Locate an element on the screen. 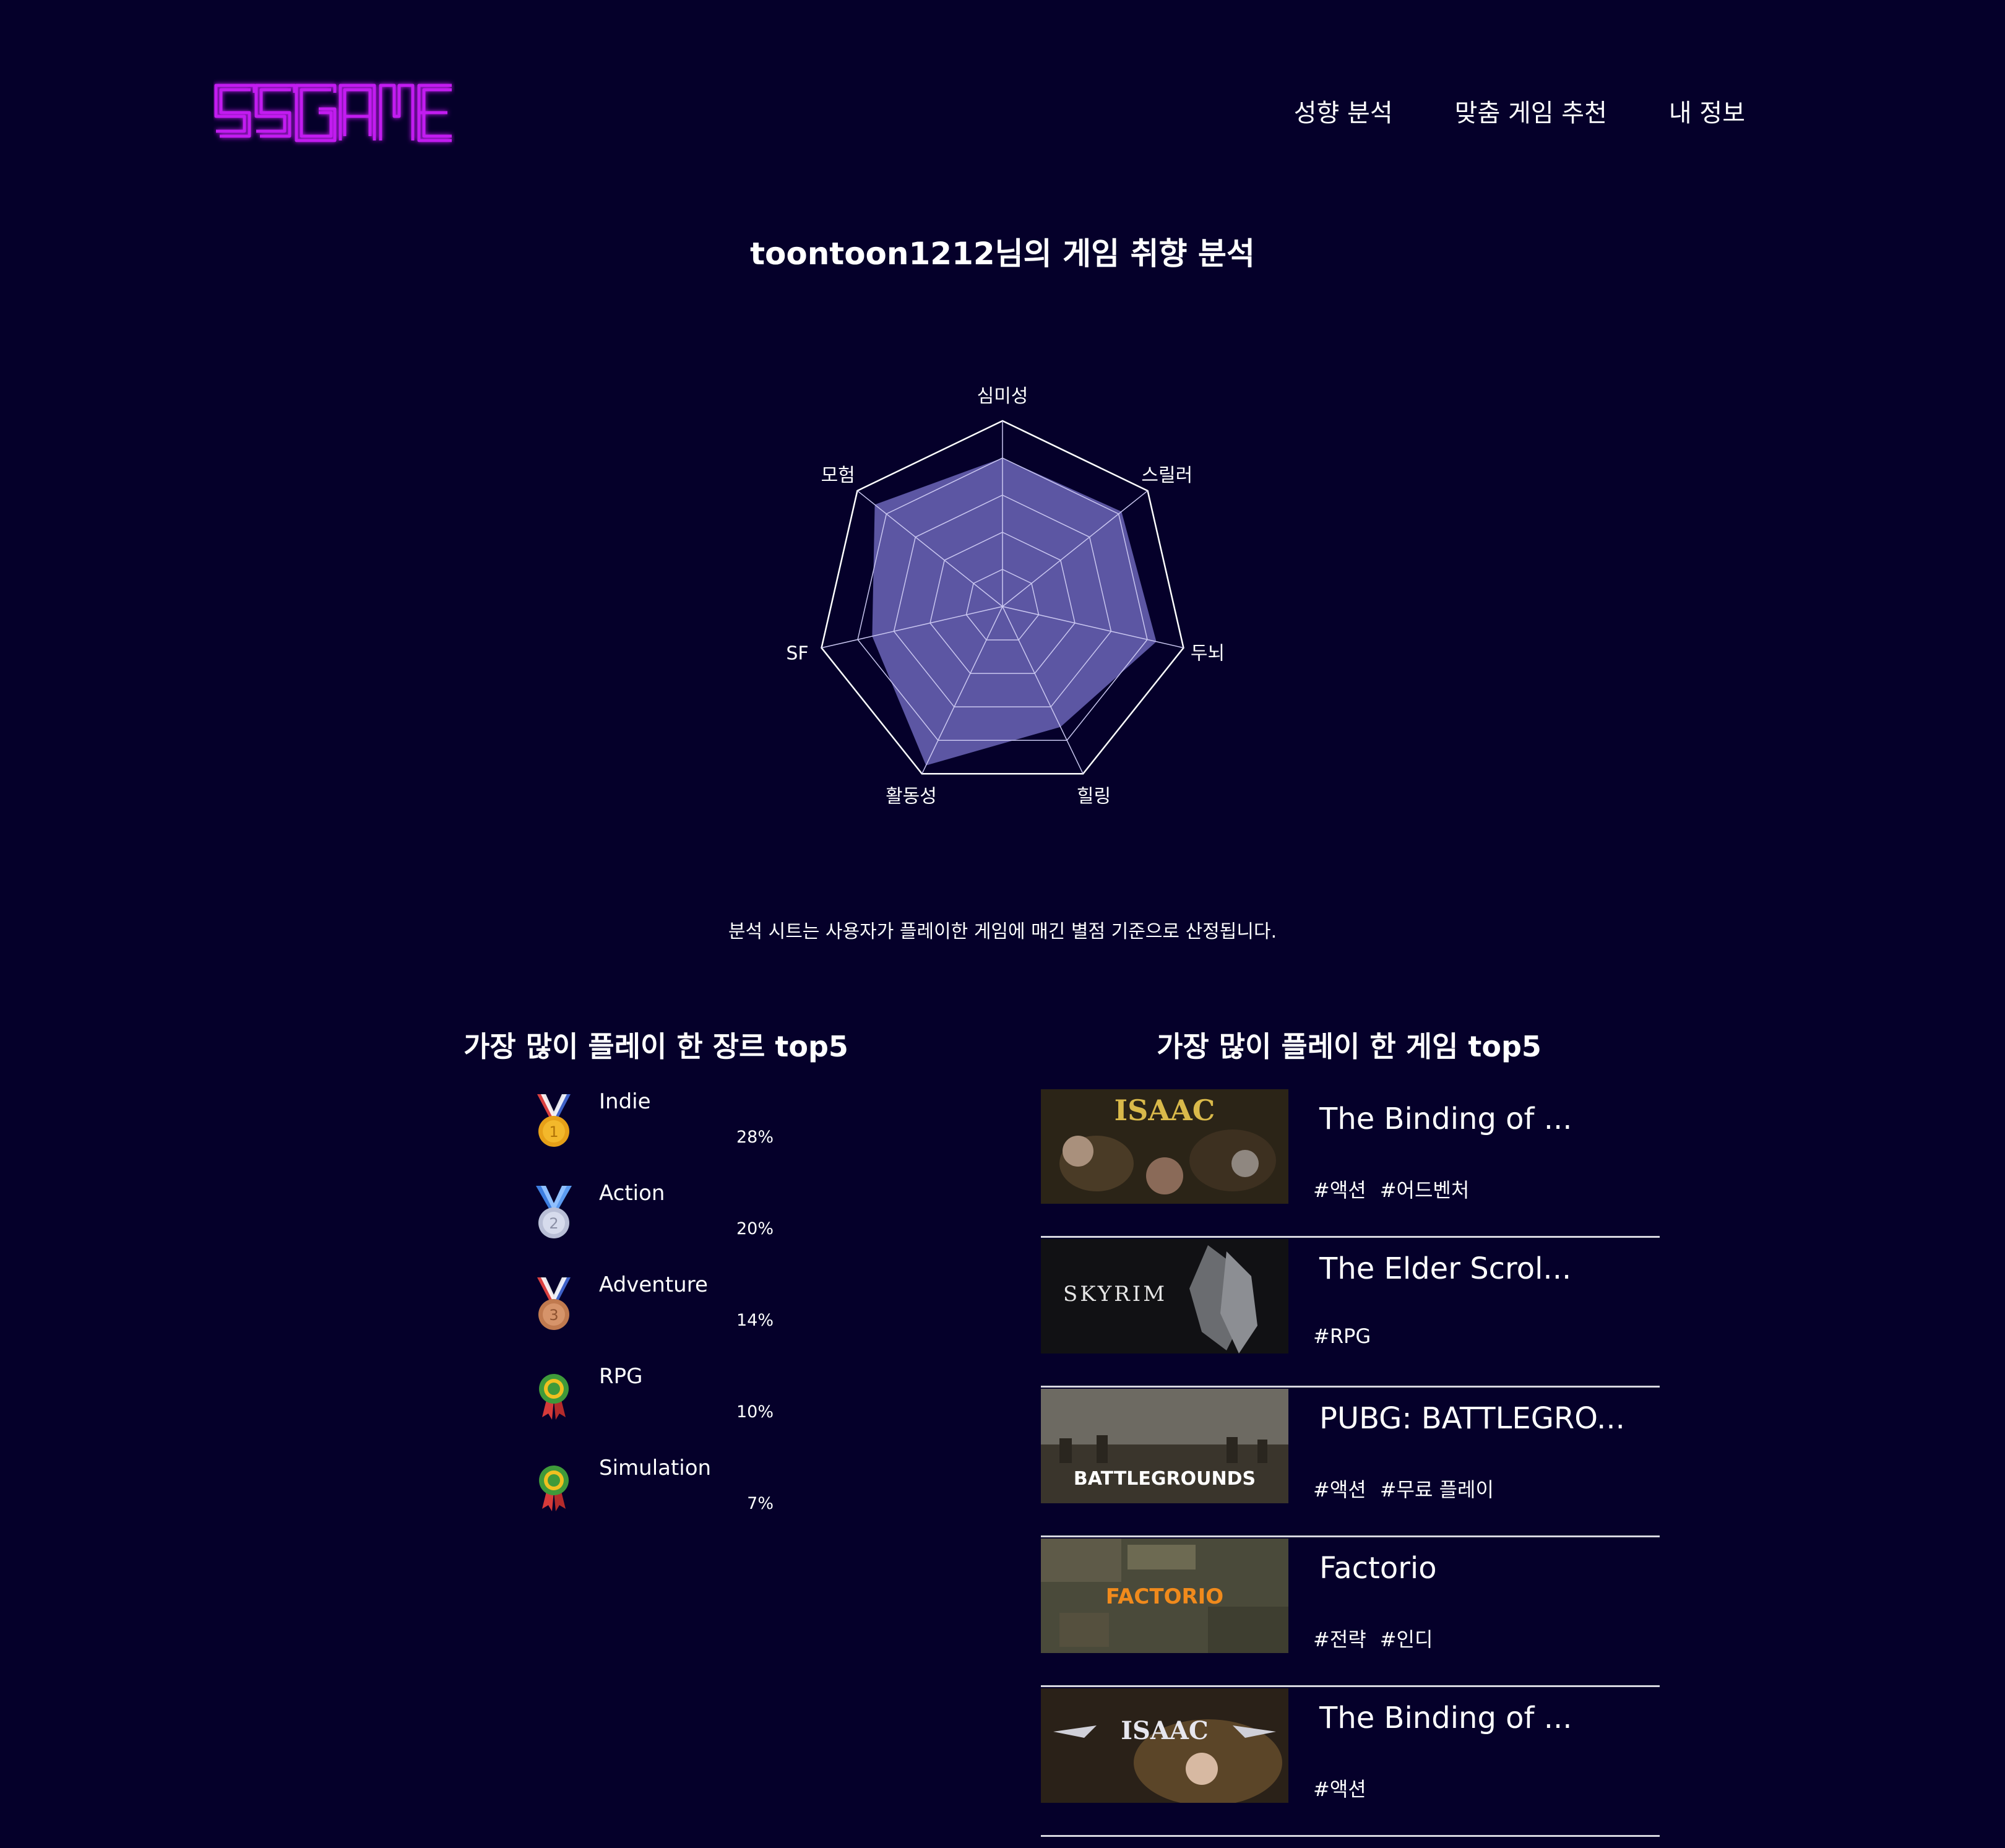 Image resolution: width=2005 pixels, height=1848 pixels. radar-axis-label: 활동성 is located at coordinates (911, 795).